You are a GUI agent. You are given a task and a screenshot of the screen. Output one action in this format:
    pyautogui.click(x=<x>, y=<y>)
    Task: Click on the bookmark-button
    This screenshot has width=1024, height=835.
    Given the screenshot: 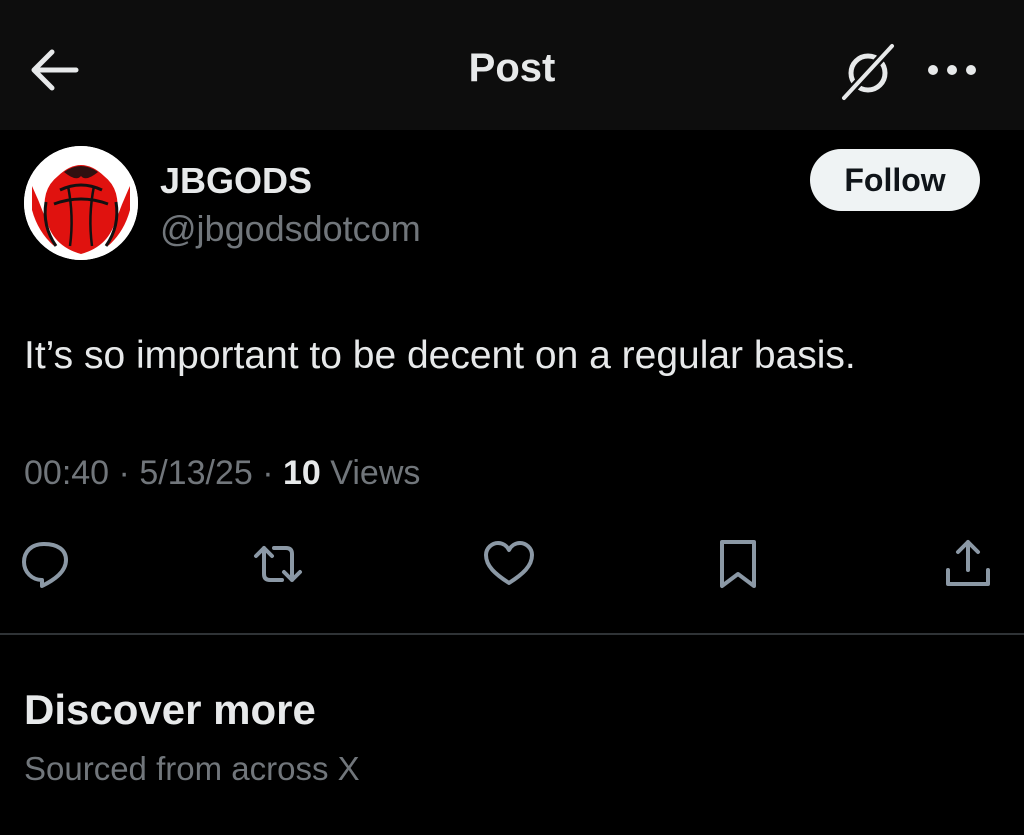 What is the action you would take?
    pyautogui.click(x=738, y=564)
    